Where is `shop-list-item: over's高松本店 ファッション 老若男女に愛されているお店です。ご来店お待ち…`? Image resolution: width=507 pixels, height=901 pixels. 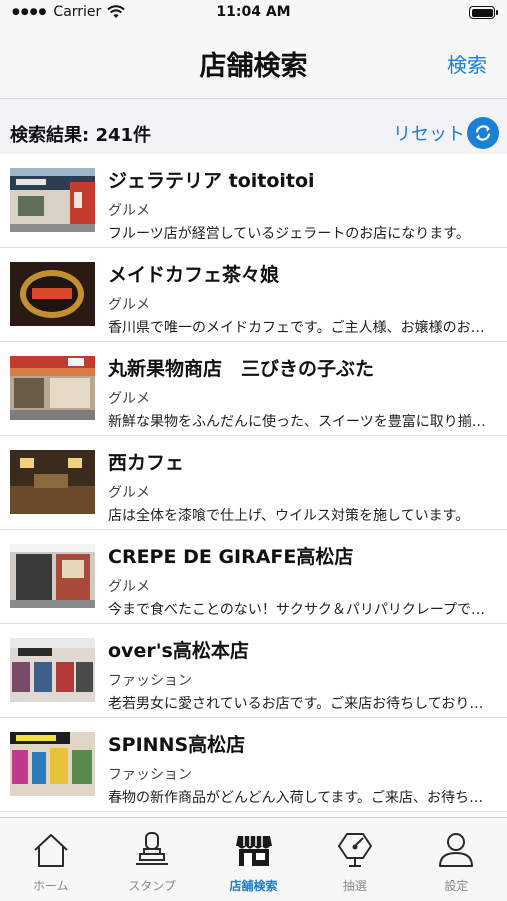 shop-list-item: over's高松本店 ファッション 老若男女に愛されているお店です。ご来店お待ち… is located at coordinates (253, 671).